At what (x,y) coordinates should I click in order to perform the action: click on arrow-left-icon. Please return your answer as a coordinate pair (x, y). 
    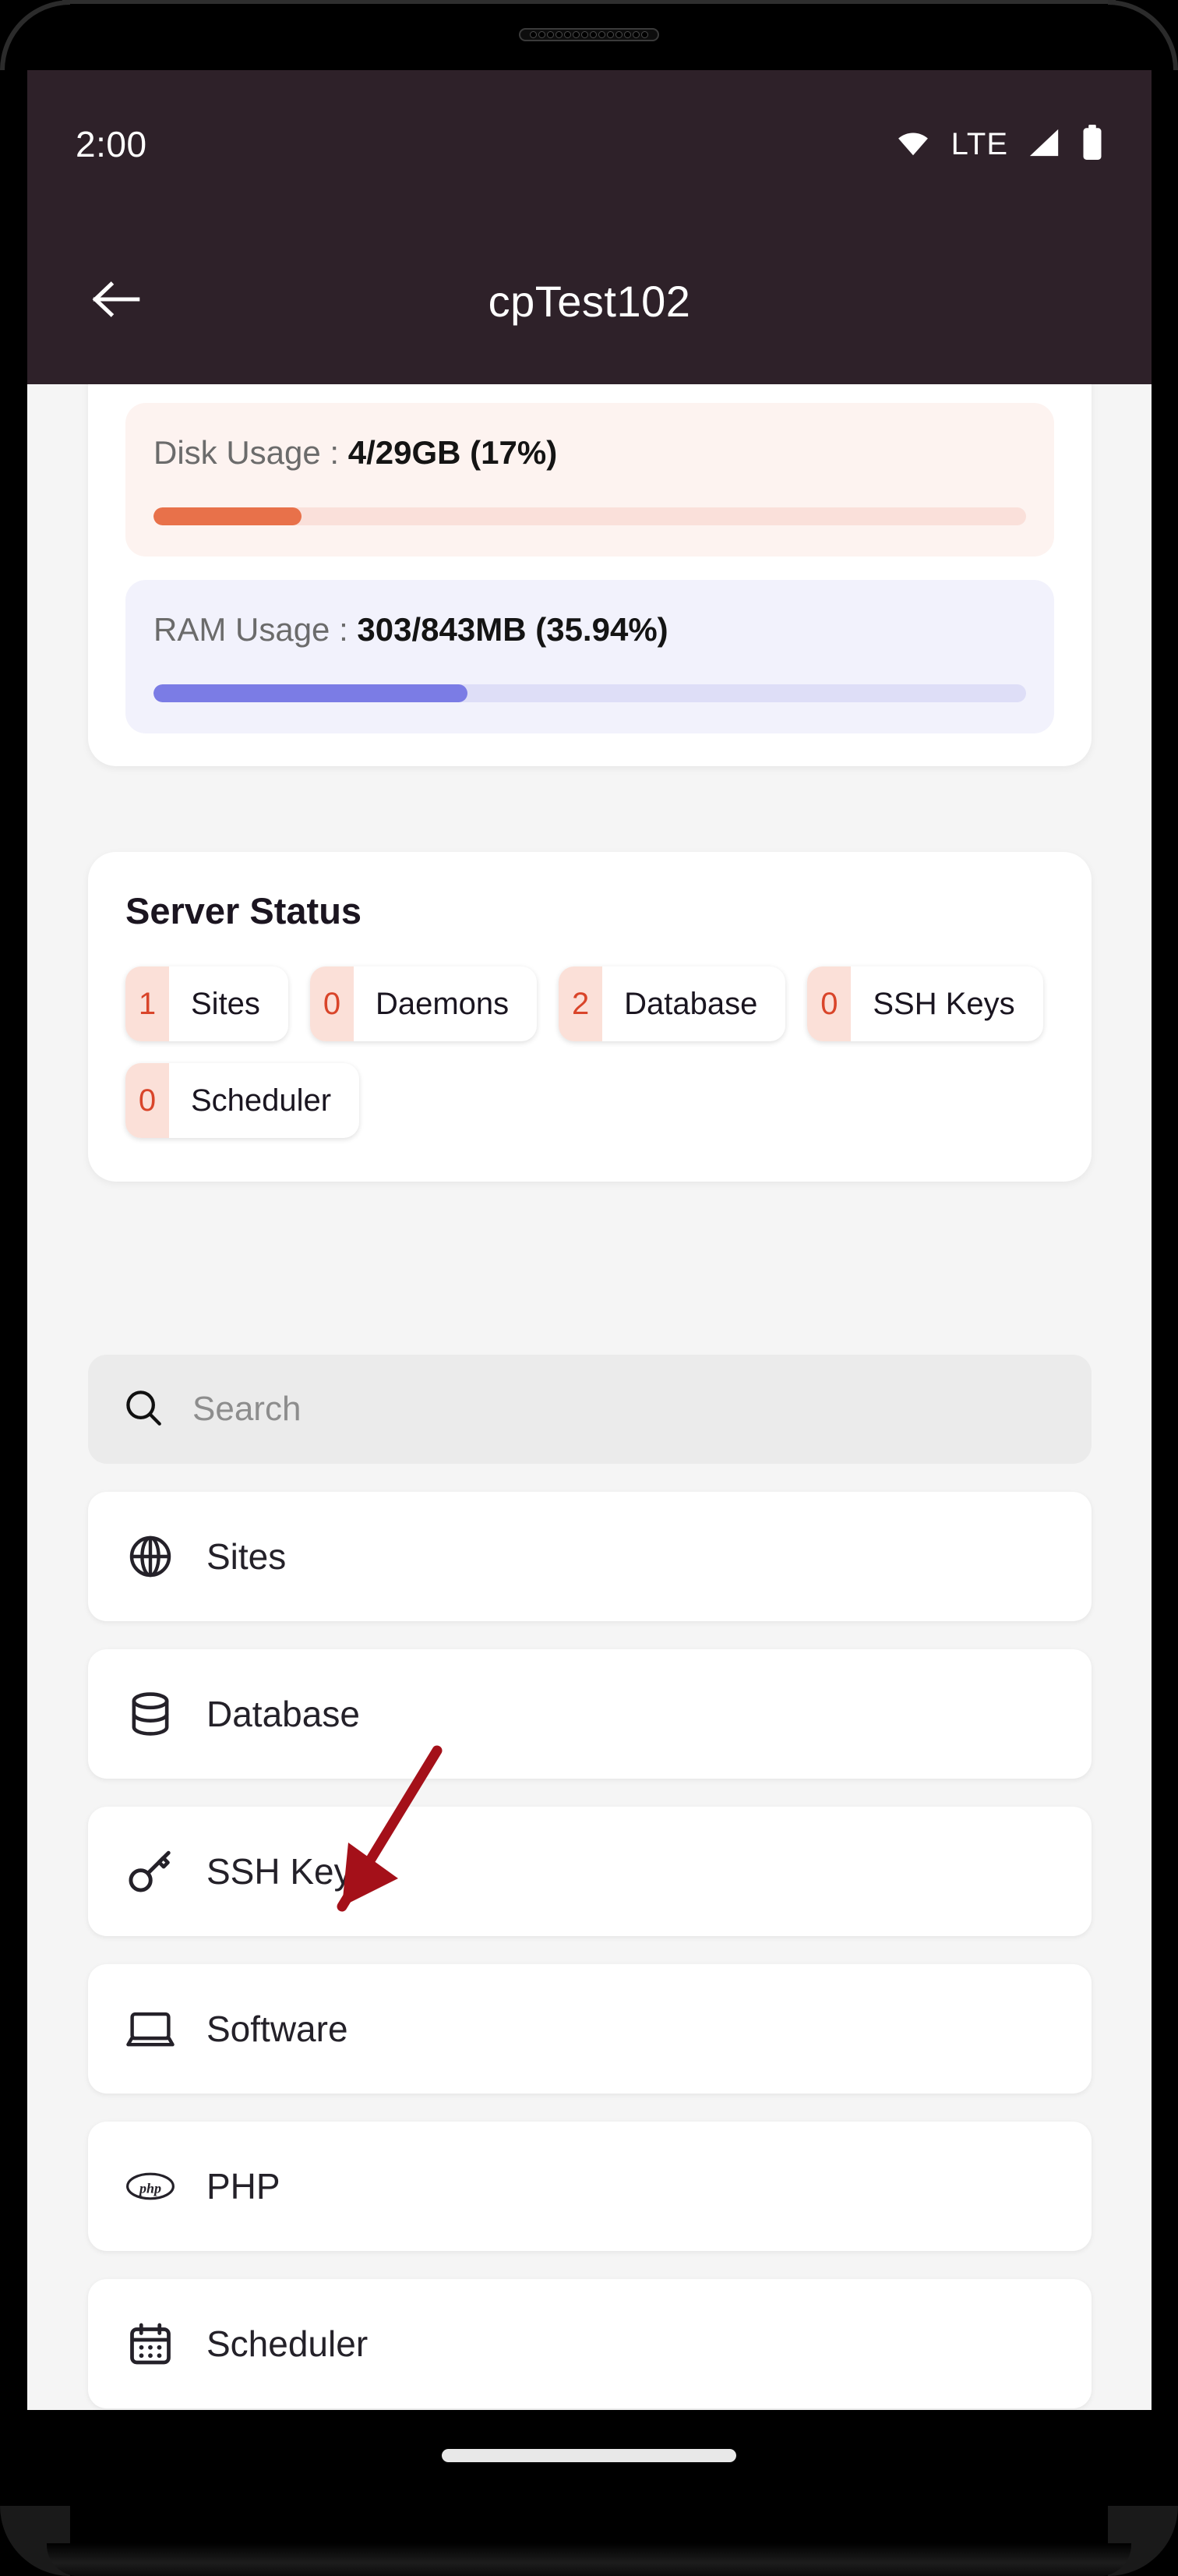
    Looking at the image, I should click on (116, 301).